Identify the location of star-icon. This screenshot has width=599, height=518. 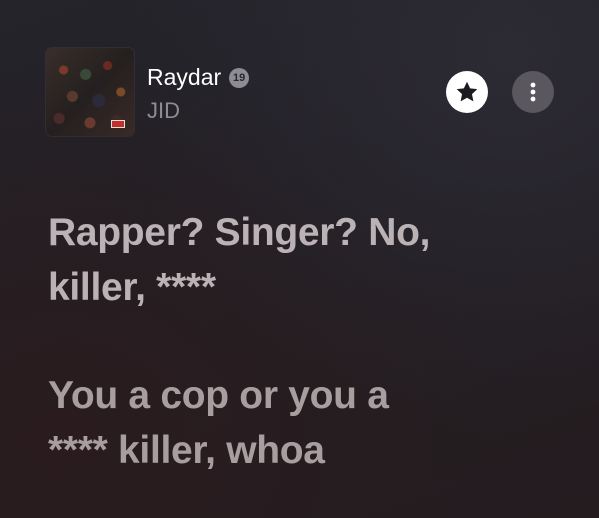
(467, 91).